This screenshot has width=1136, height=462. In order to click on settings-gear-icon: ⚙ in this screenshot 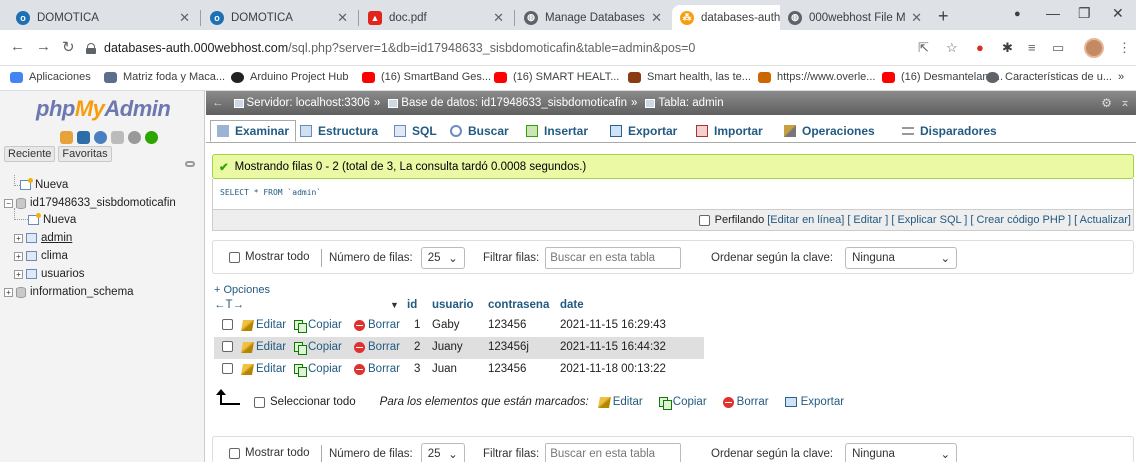, I will do `click(1106, 103)`.